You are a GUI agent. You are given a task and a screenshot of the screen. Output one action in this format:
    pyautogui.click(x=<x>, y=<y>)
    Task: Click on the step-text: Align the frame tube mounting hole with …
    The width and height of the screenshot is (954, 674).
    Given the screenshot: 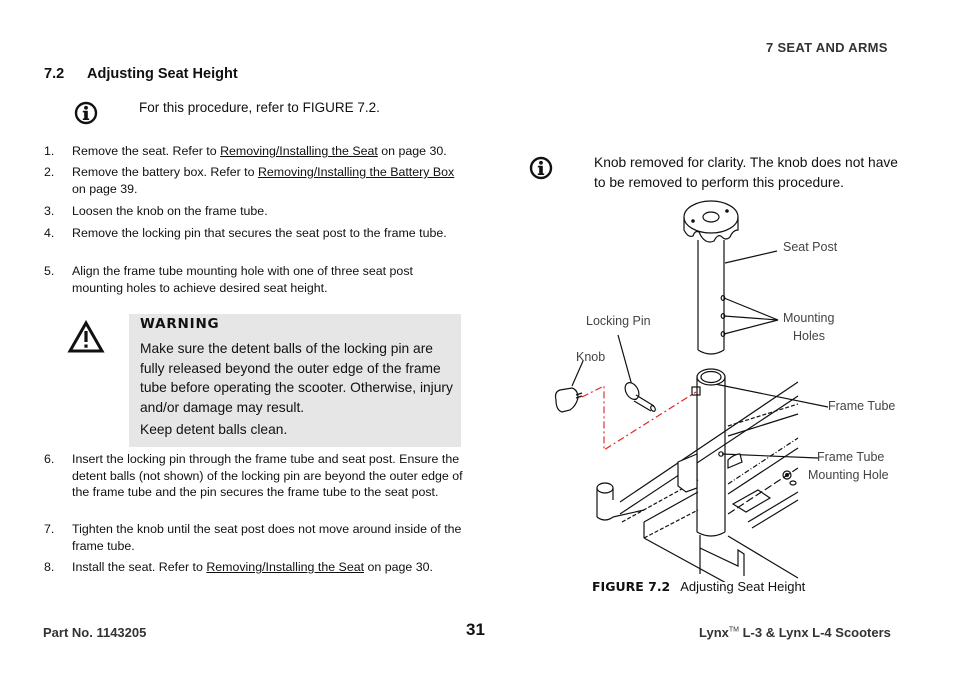 What is the action you would take?
    pyautogui.click(x=242, y=279)
    